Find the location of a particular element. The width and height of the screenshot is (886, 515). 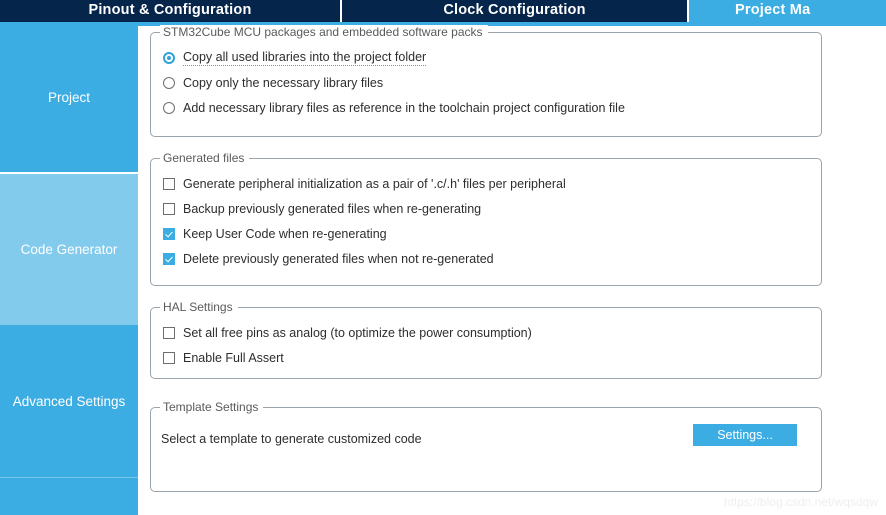

checkbox-label: Enable Full Assert is located at coordinates (233, 357).